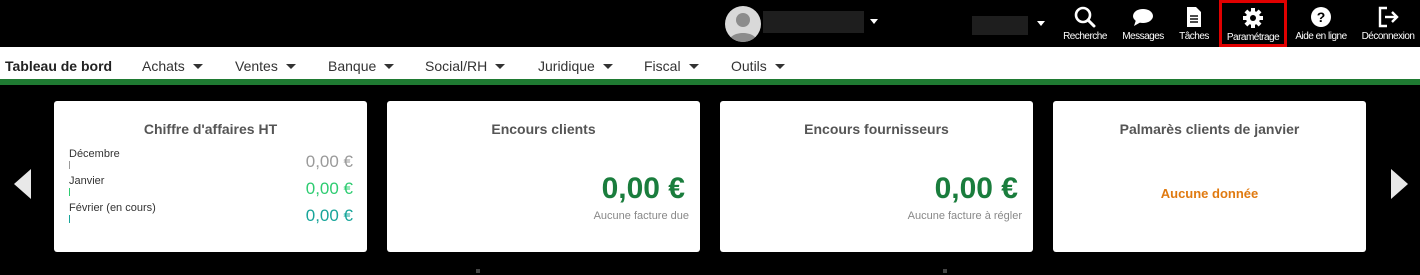 Image resolution: width=1420 pixels, height=275 pixels. I want to click on nav-bank: Banque, so click(361, 63).